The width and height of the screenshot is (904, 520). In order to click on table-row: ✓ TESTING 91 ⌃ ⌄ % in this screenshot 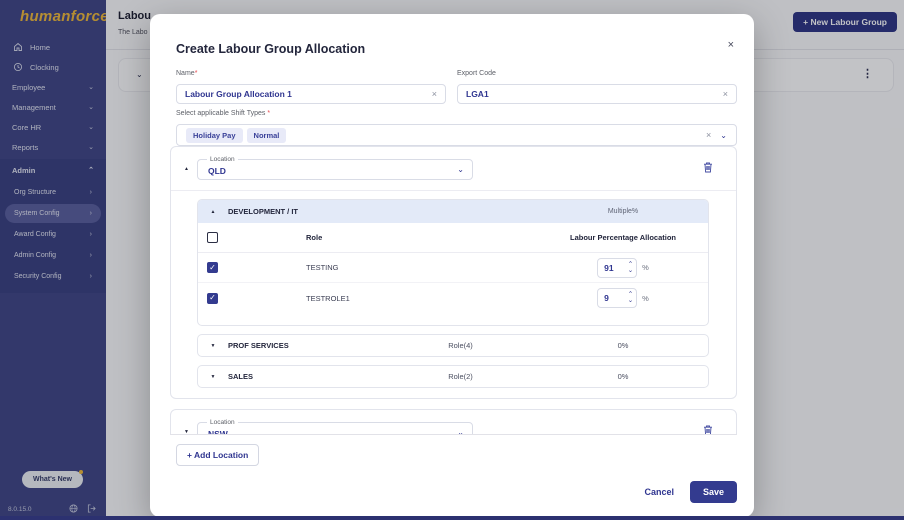, I will do `click(453, 268)`.